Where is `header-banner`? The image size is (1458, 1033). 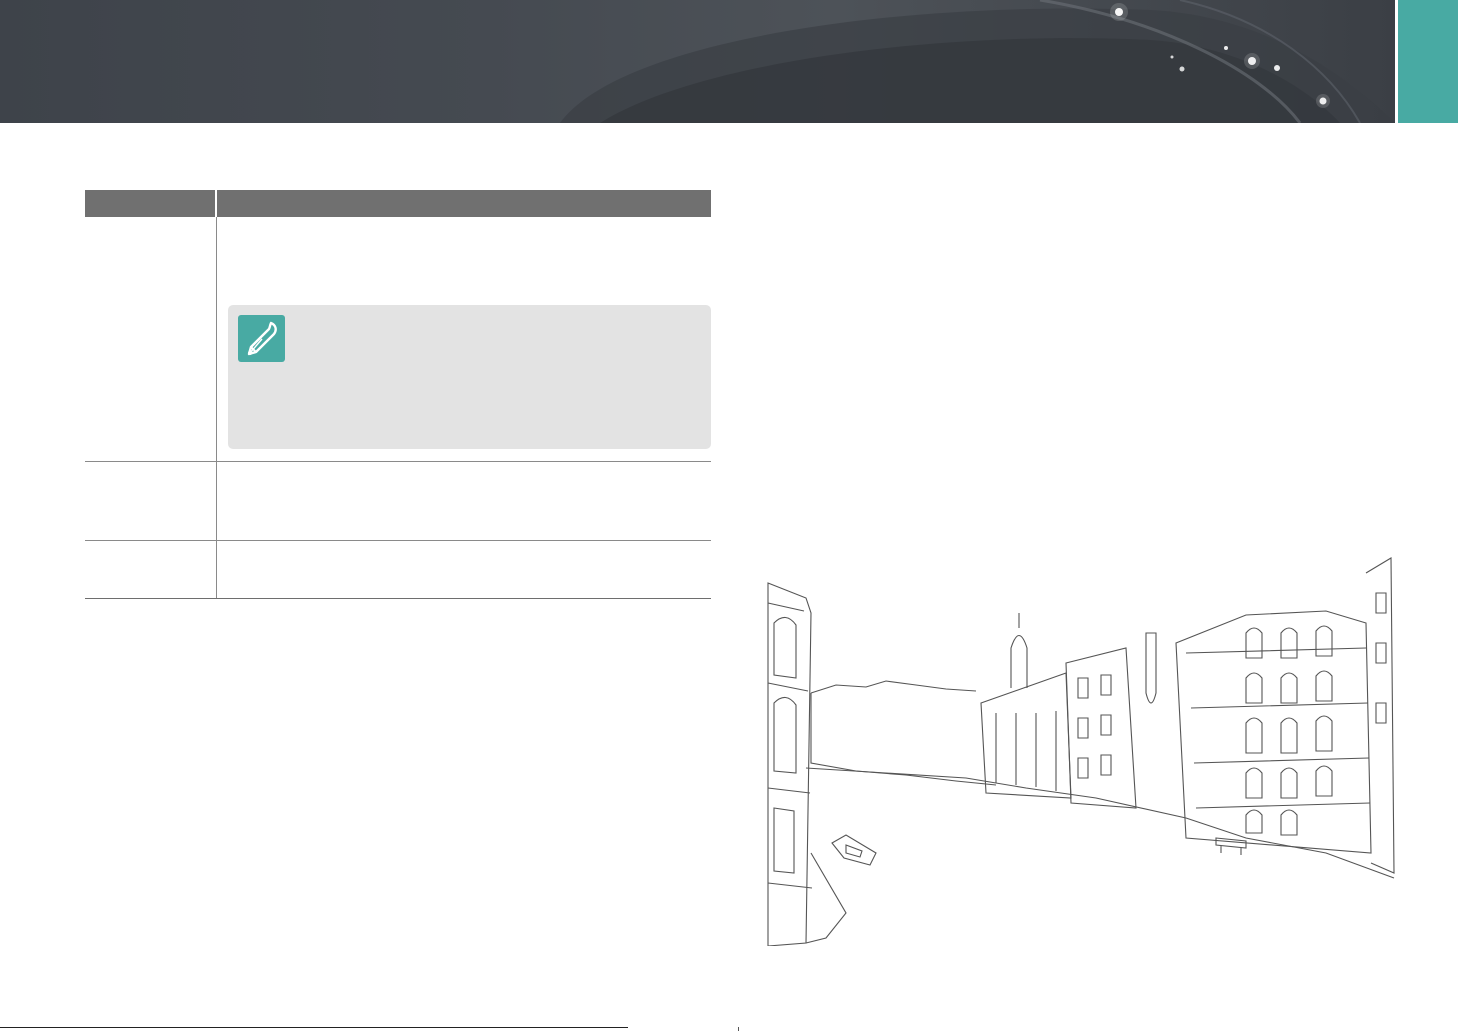 header-banner is located at coordinates (697, 61).